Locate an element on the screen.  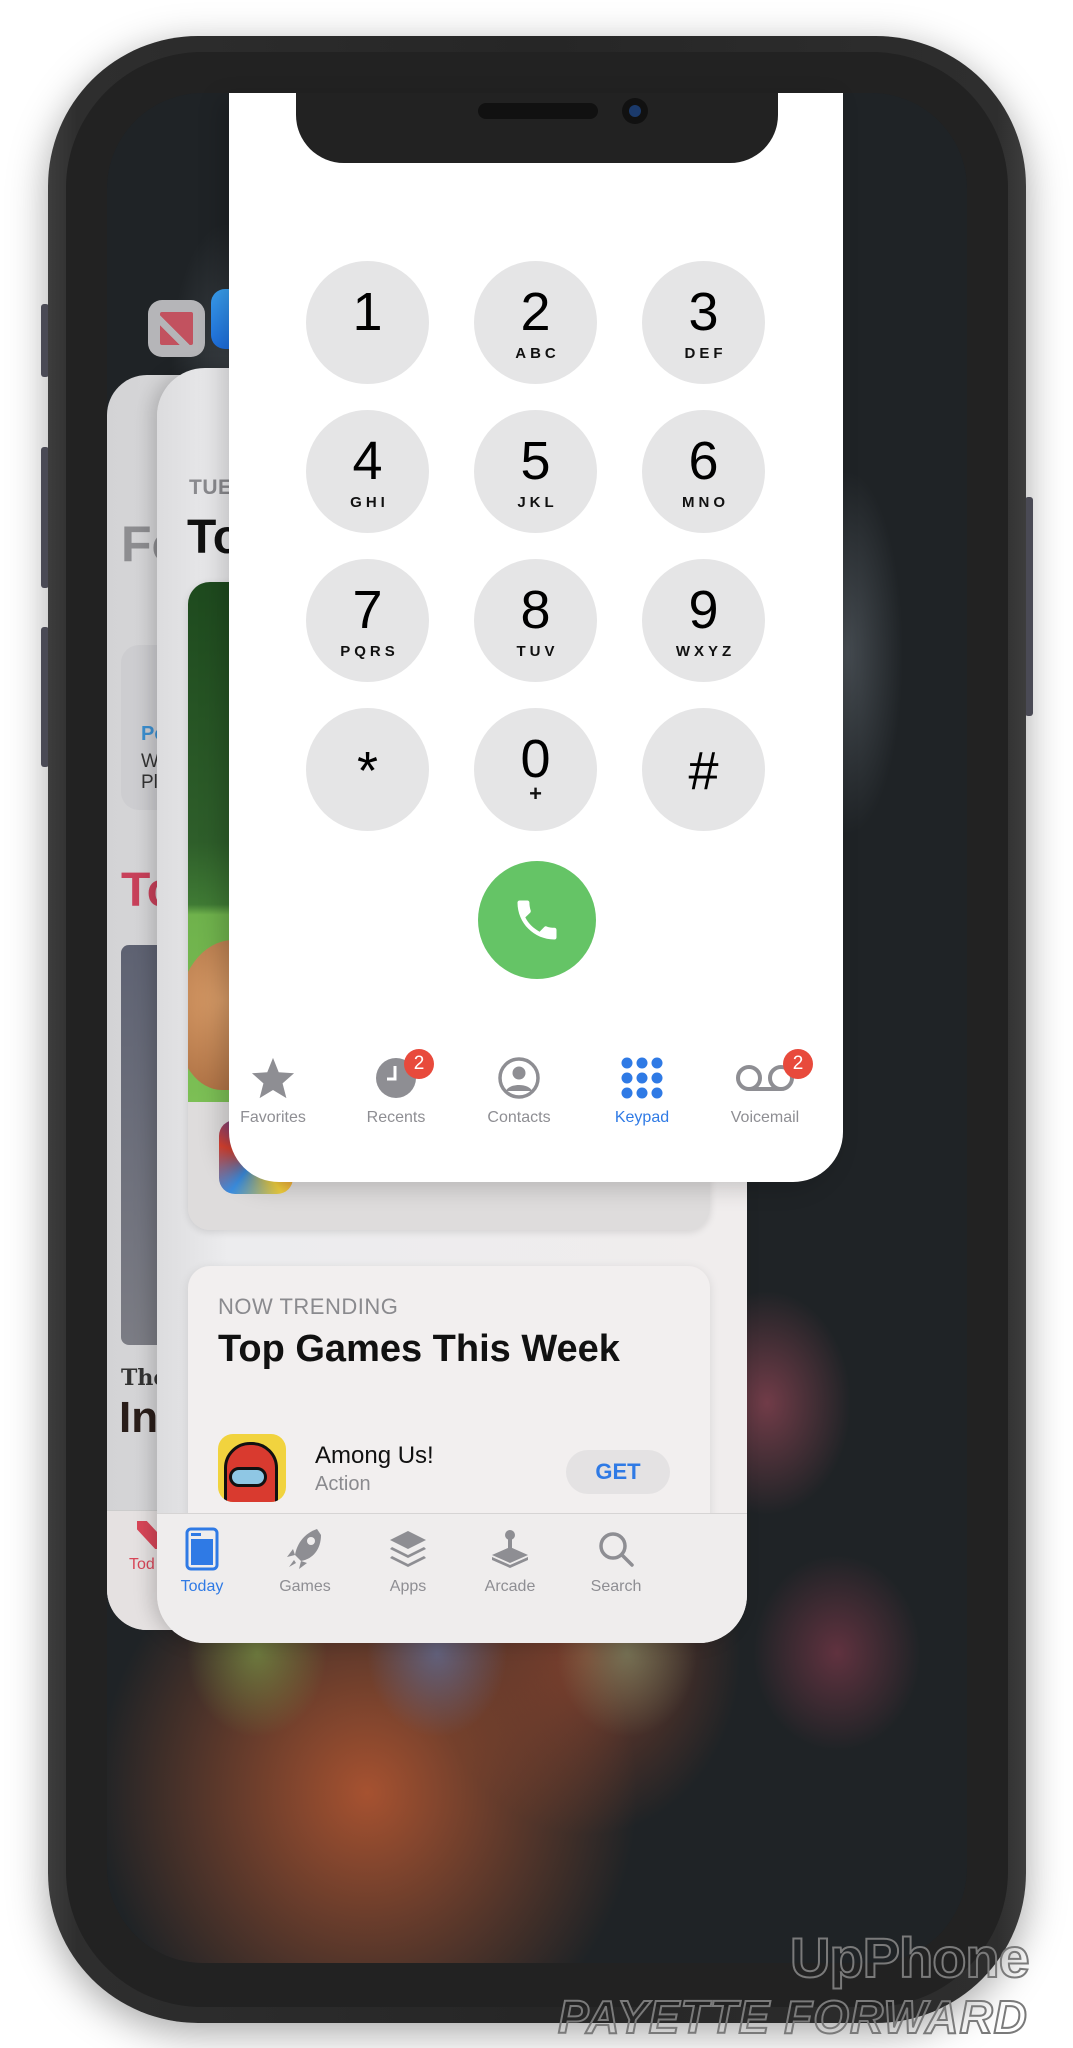
voicemail-badge: 2 is located at coordinates (798, 1064).